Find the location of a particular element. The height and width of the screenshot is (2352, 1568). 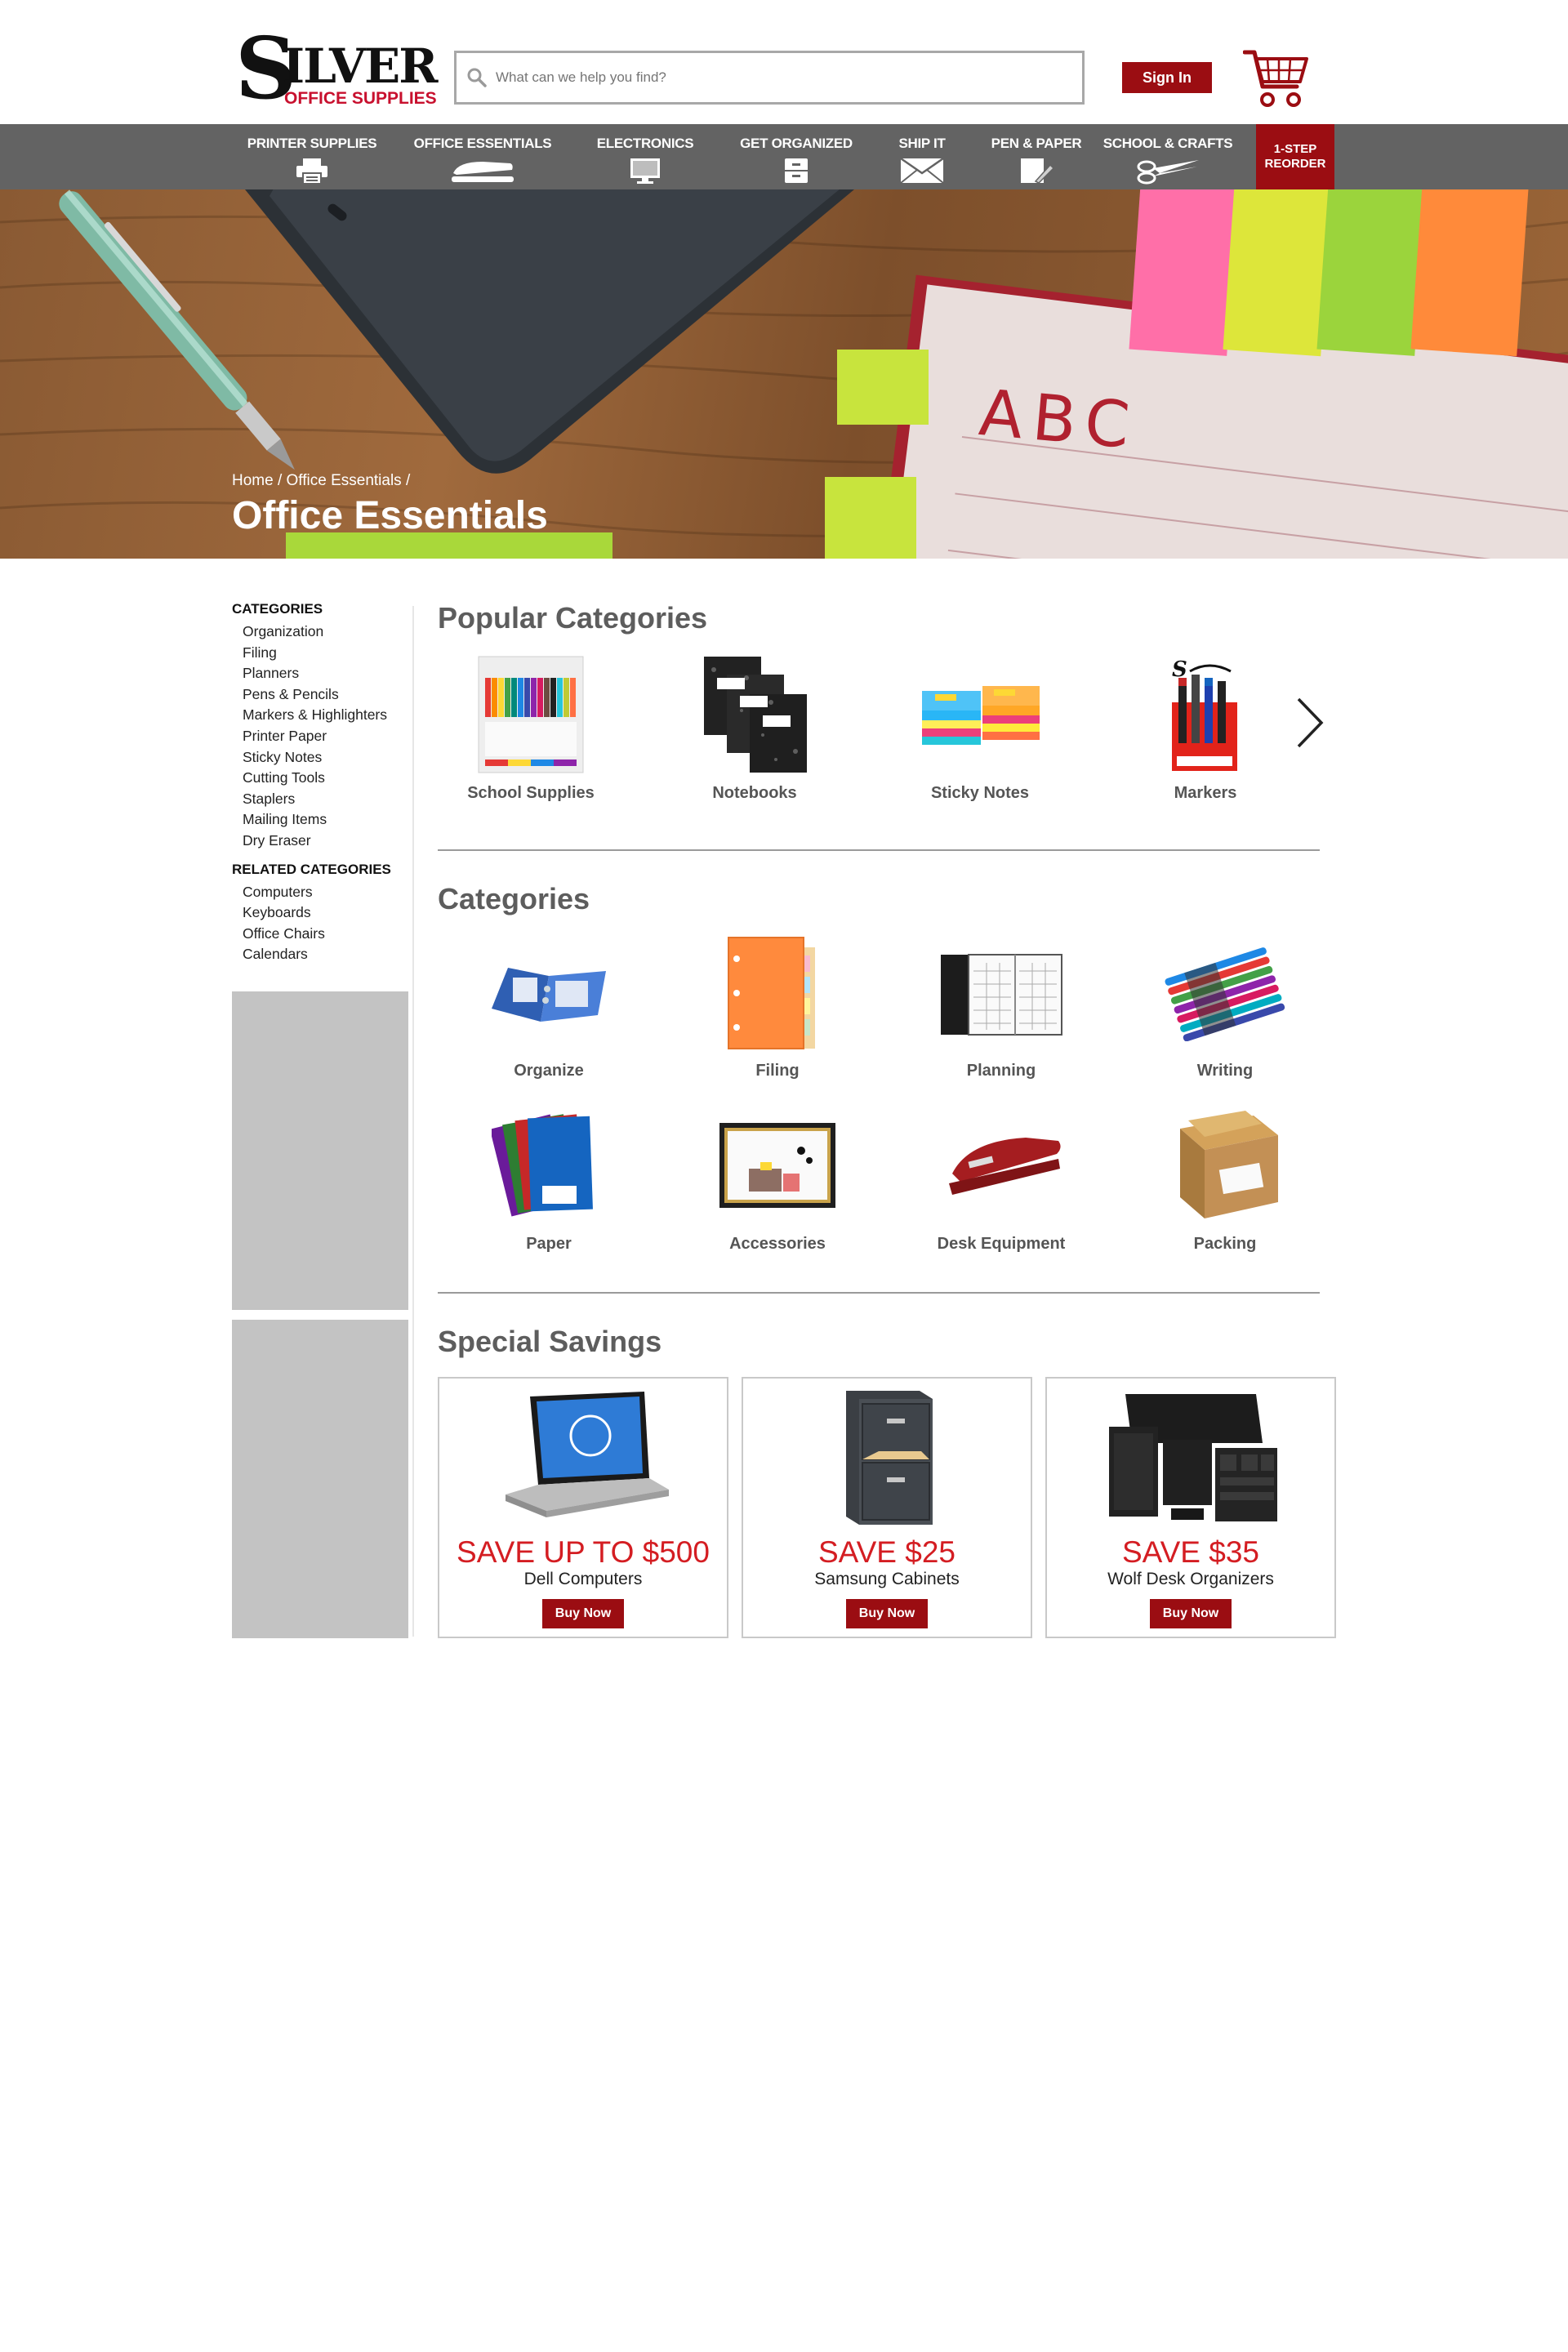

envelope-icon is located at coordinates (922, 170).